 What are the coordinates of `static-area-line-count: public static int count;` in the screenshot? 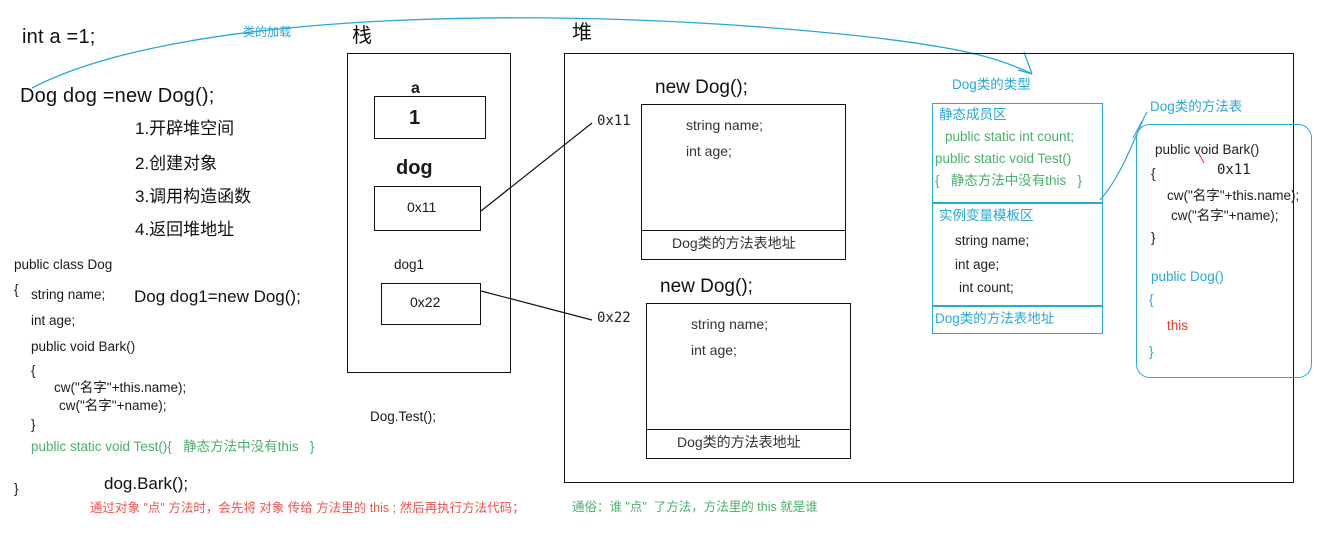 It's located at (1010, 136).